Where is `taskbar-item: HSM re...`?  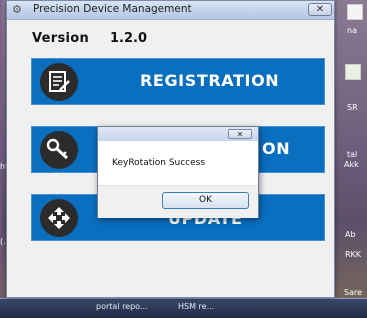
taskbar-item: HSM re... is located at coordinates (196, 306).